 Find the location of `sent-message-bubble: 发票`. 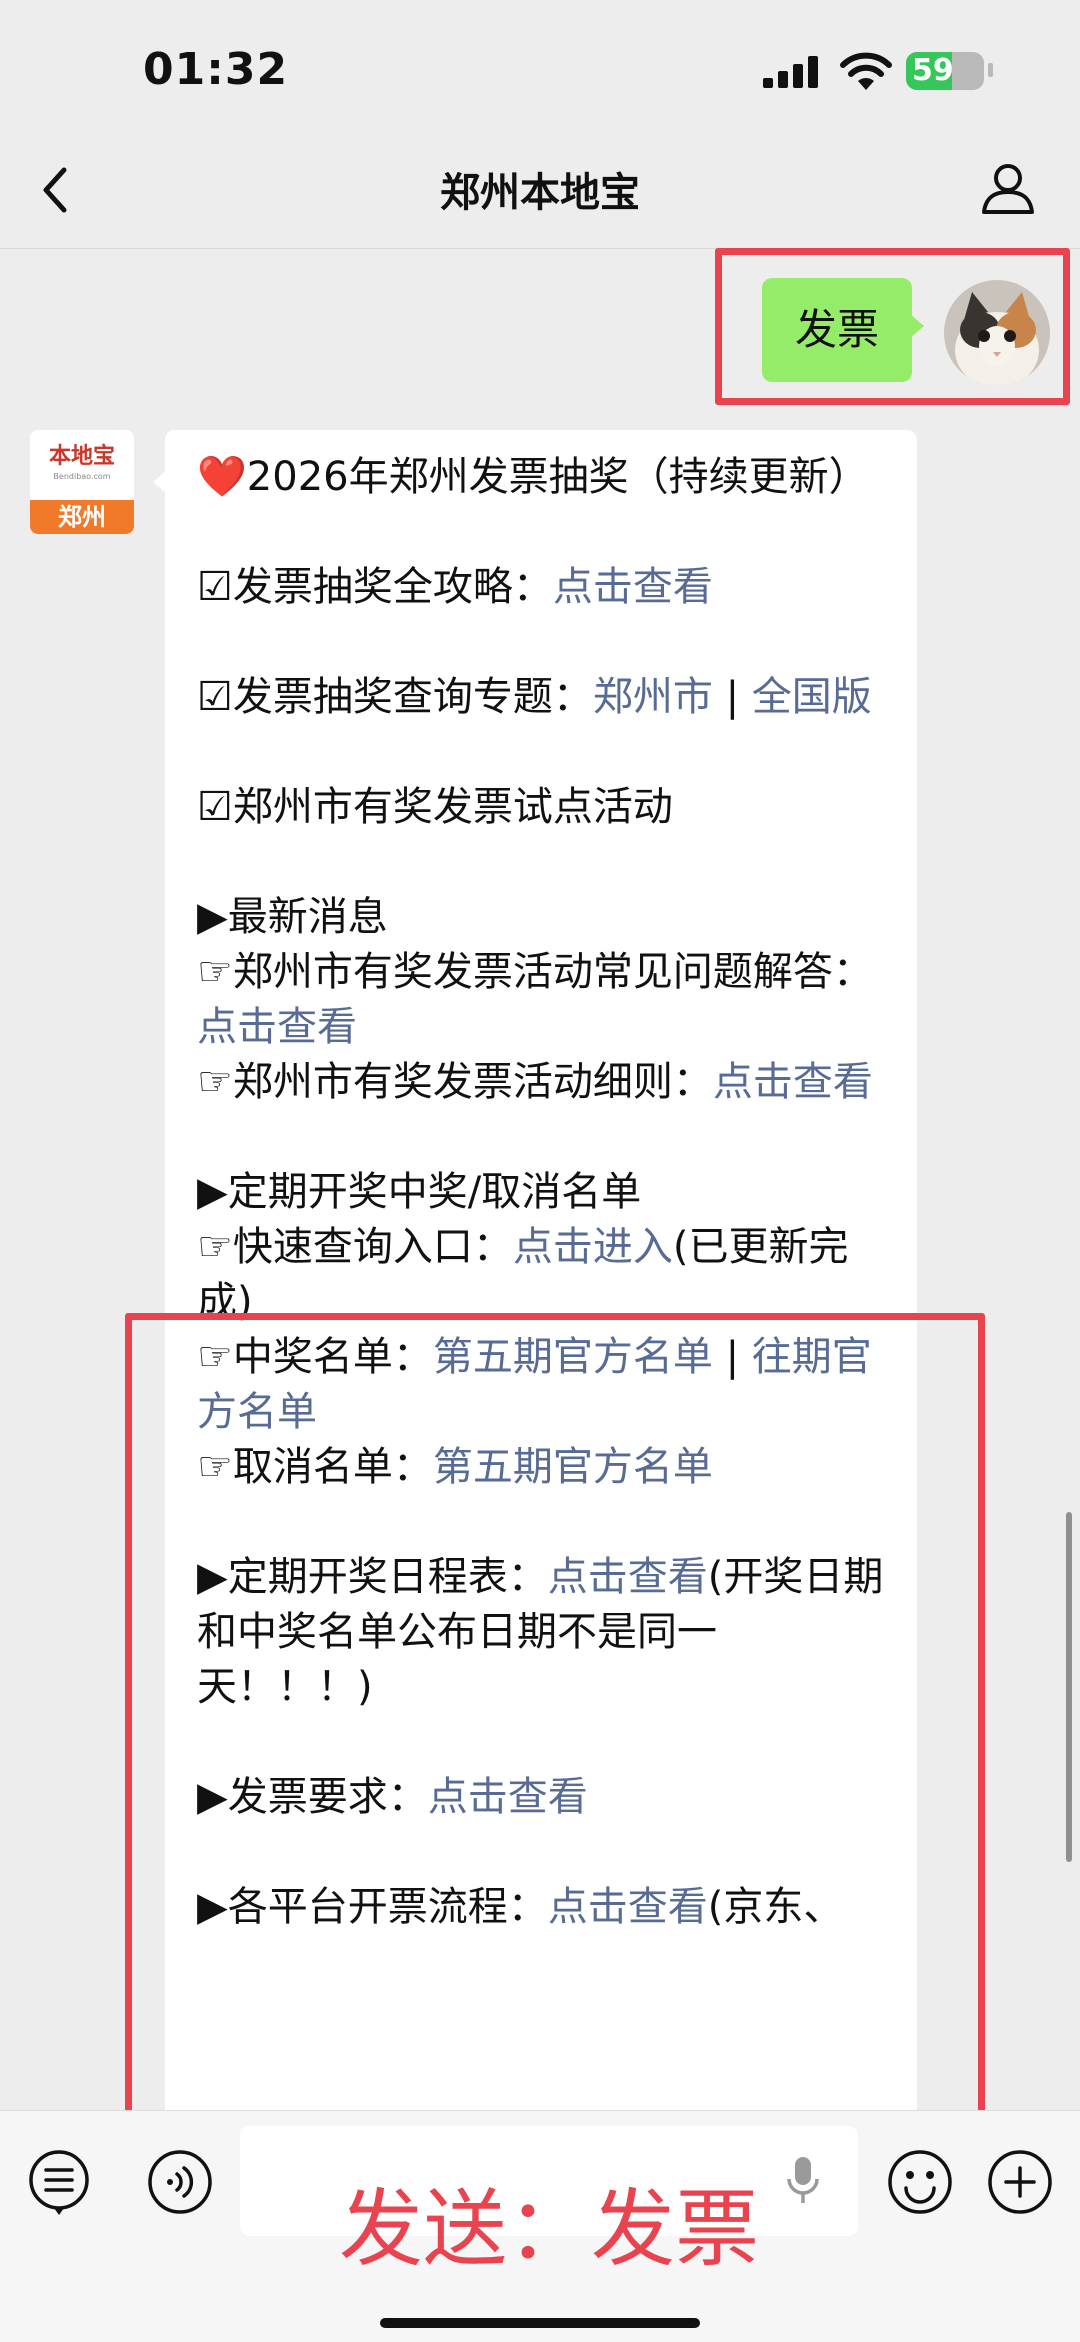

sent-message-bubble: 发票 is located at coordinates (843, 330).